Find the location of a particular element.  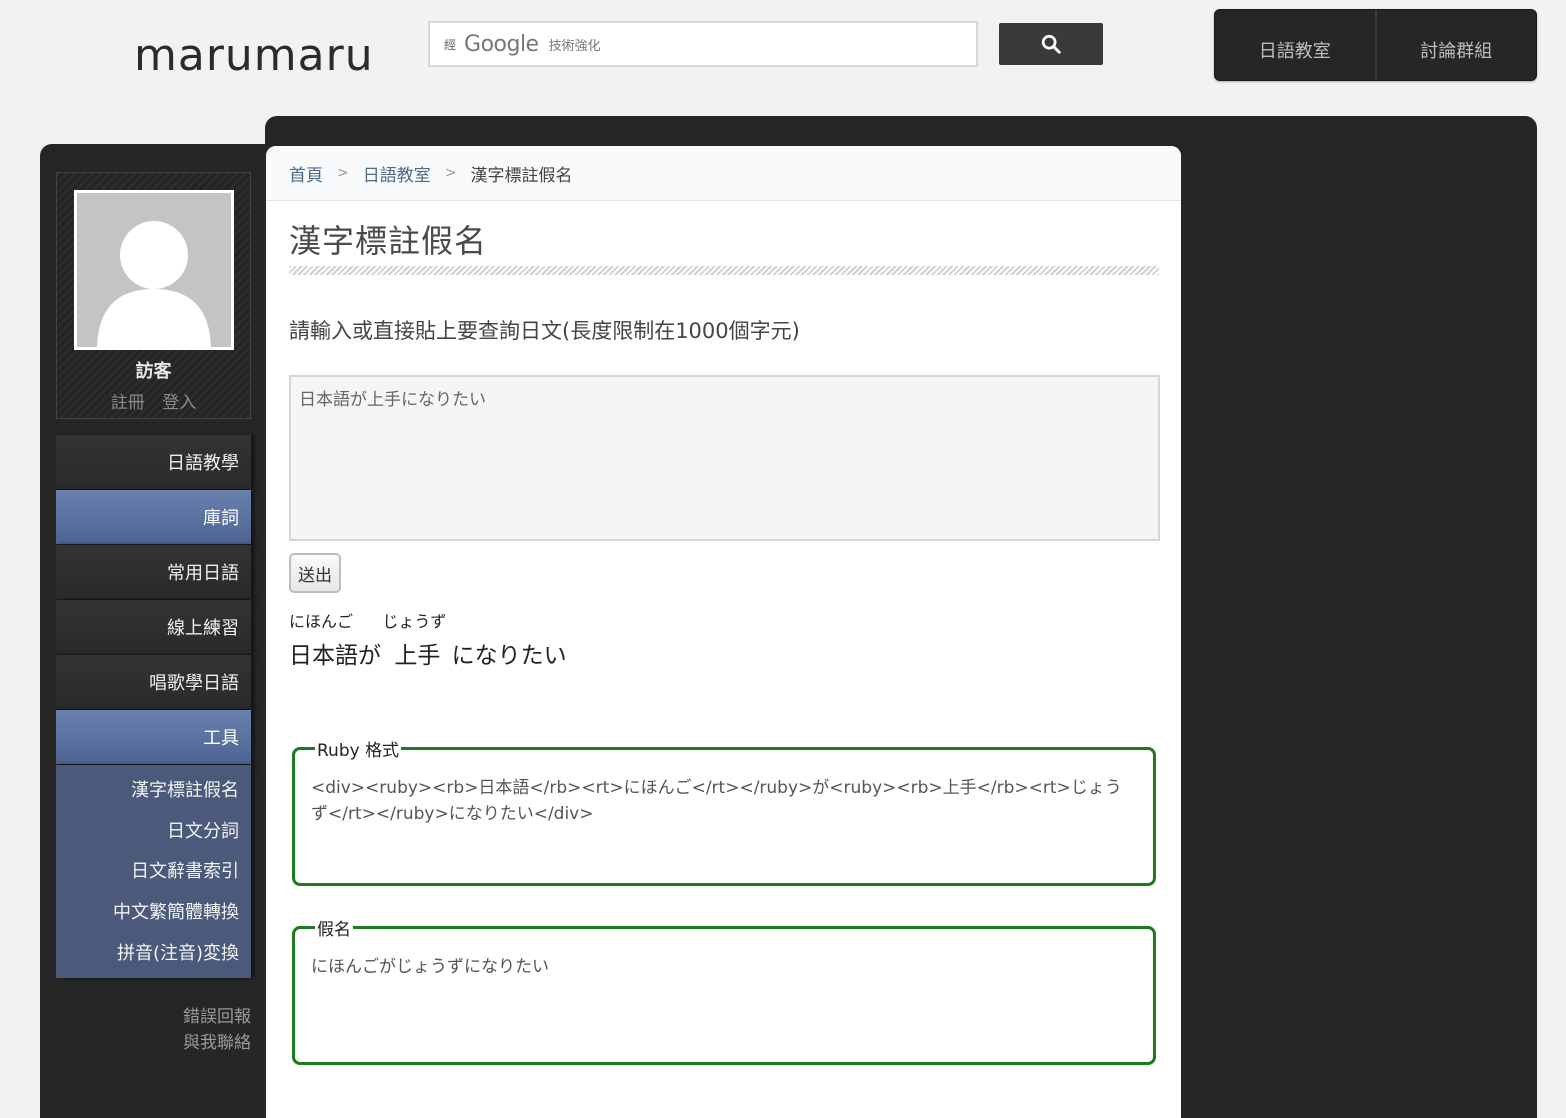

search-icon is located at coordinates (1051, 44).